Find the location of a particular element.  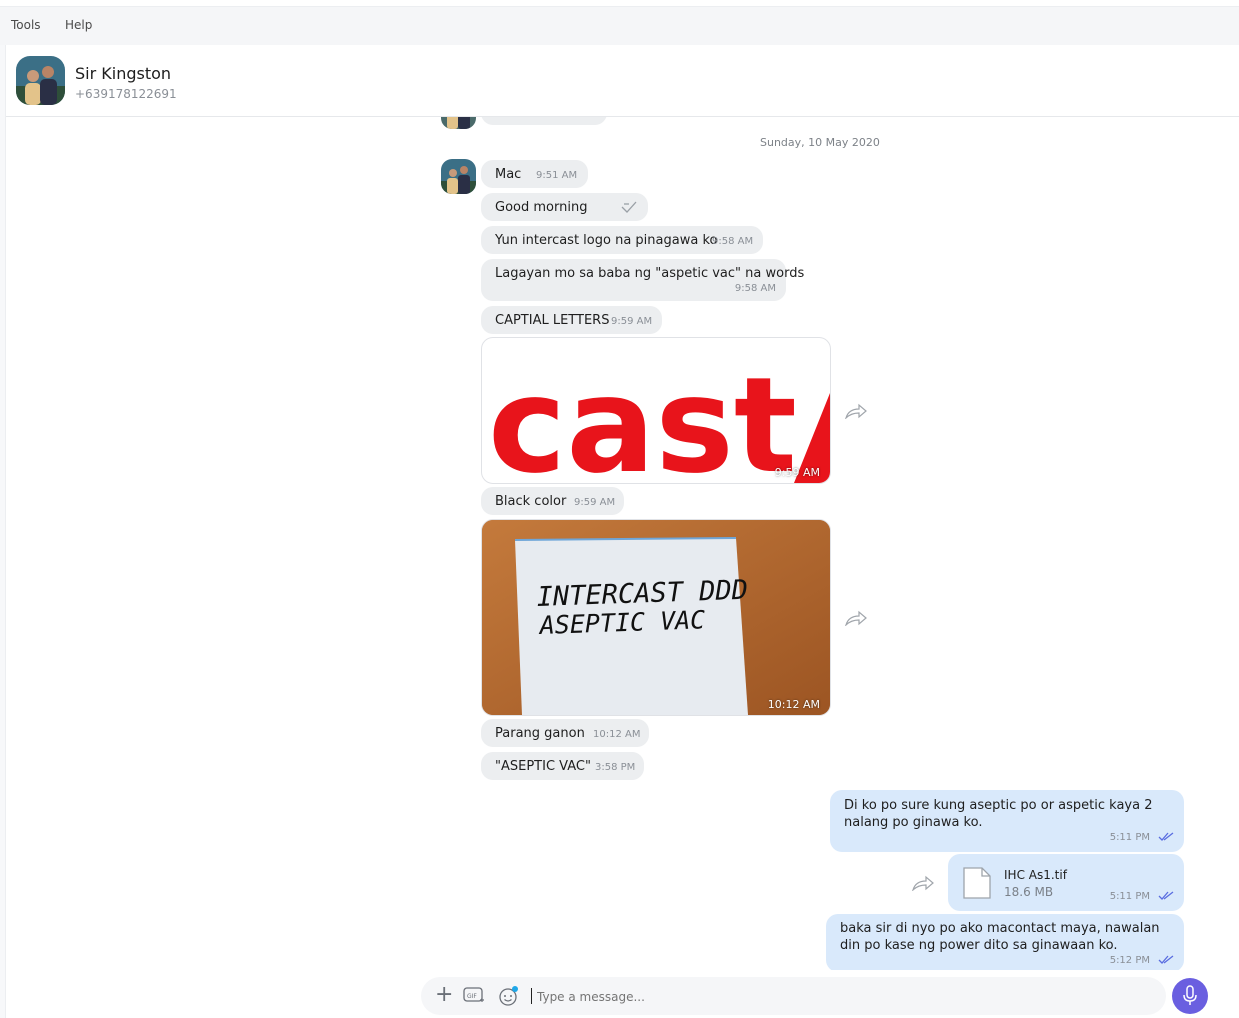

file-name: IHC As1.tif is located at coordinates (1035, 875).